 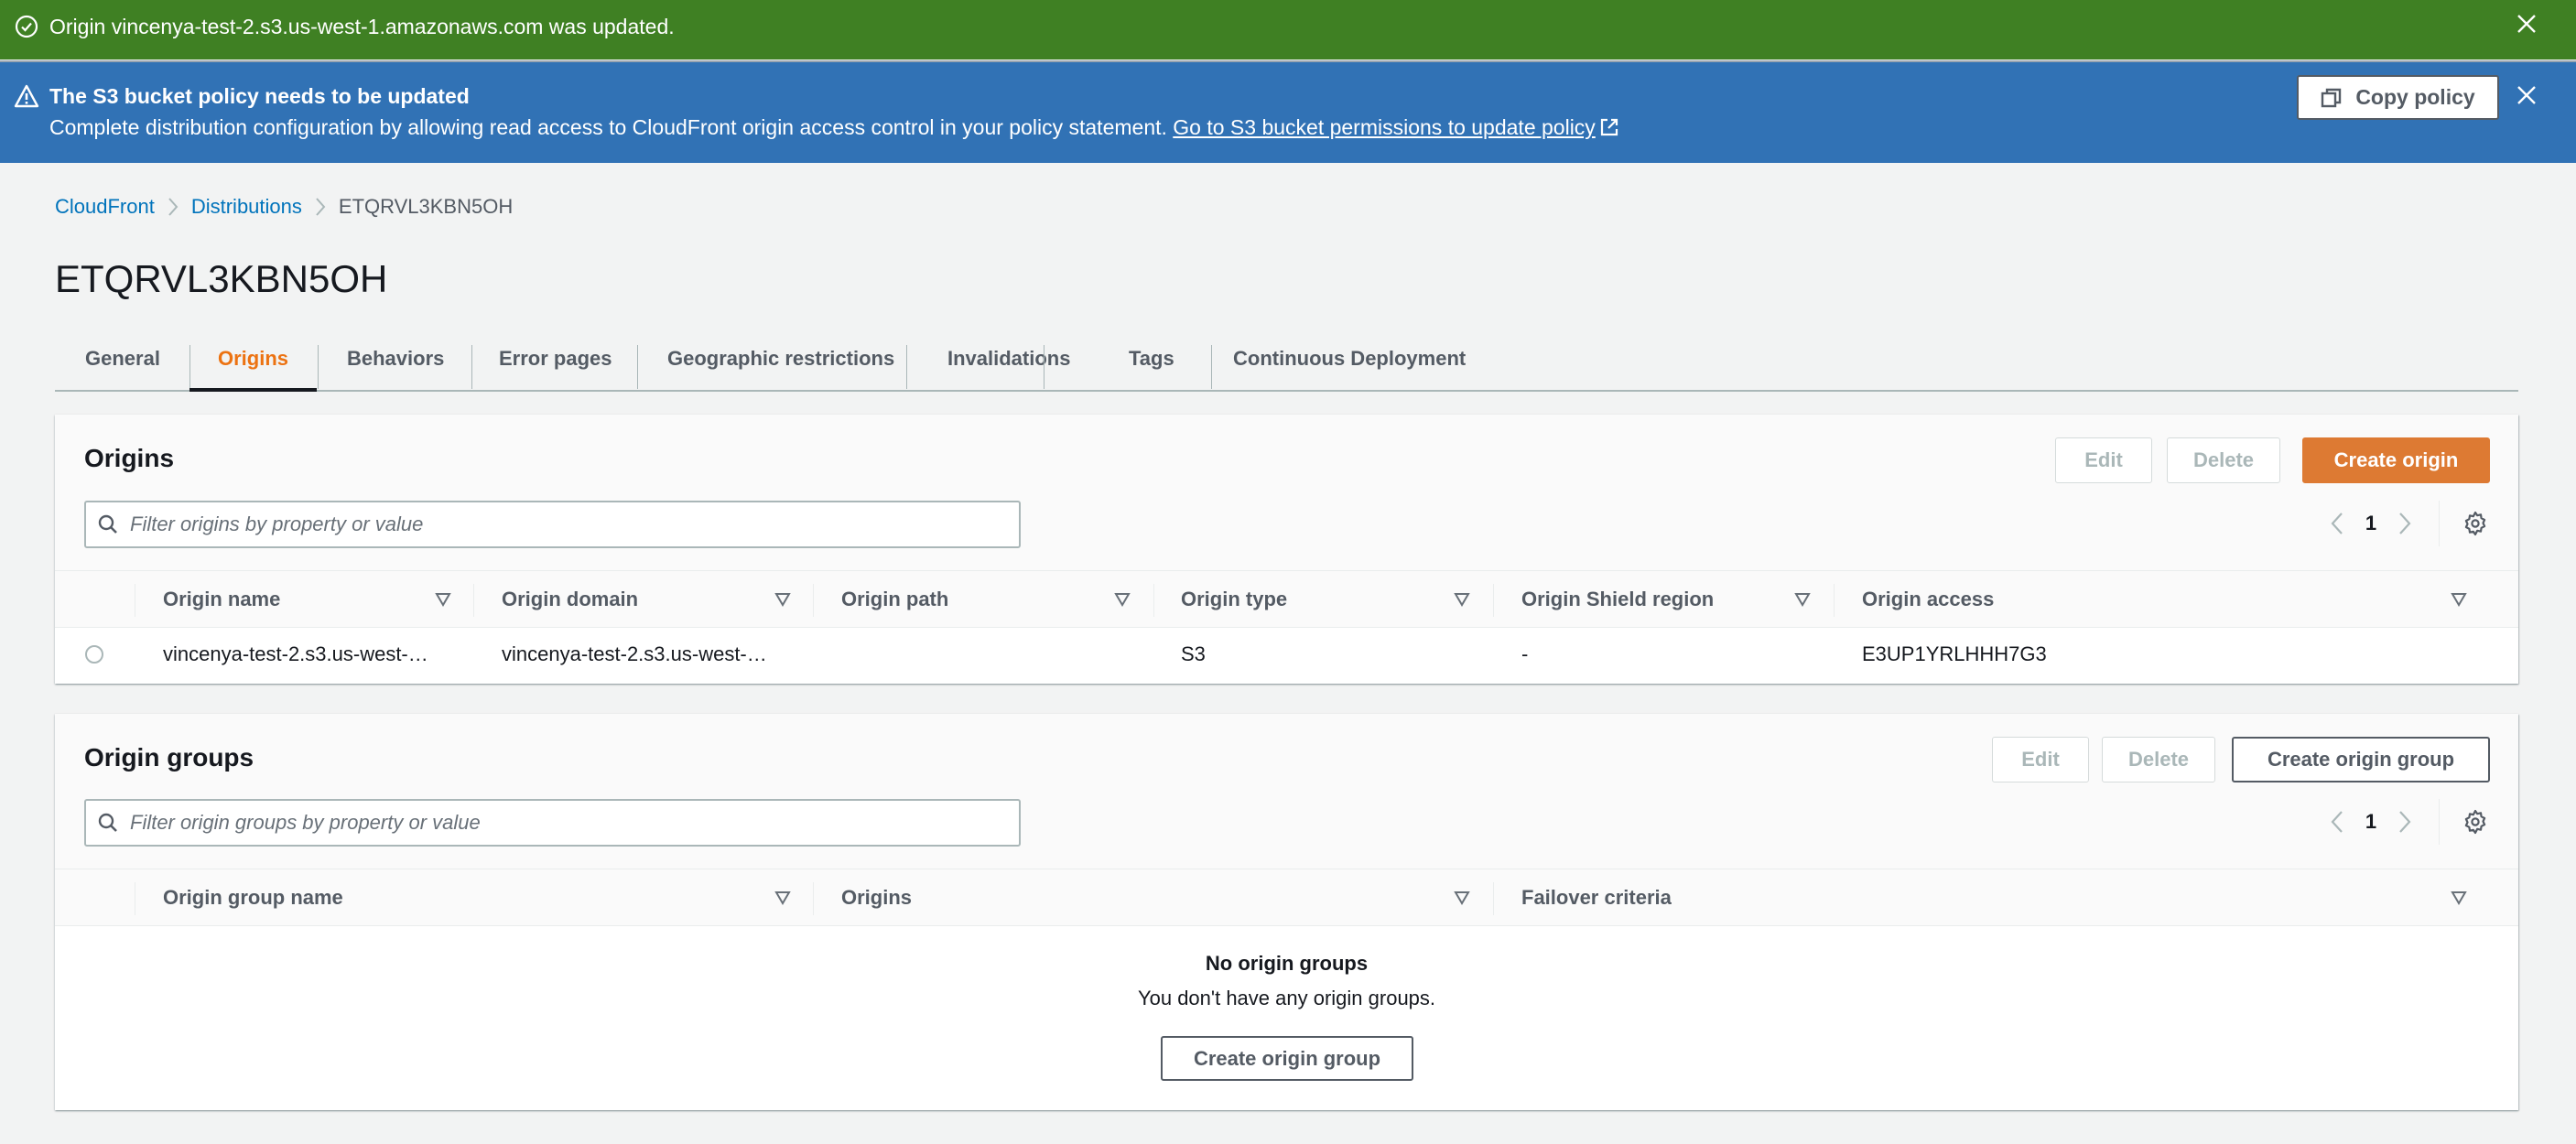 I want to click on tab-invalidations: Invalidations, so click(x=1009, y=359).